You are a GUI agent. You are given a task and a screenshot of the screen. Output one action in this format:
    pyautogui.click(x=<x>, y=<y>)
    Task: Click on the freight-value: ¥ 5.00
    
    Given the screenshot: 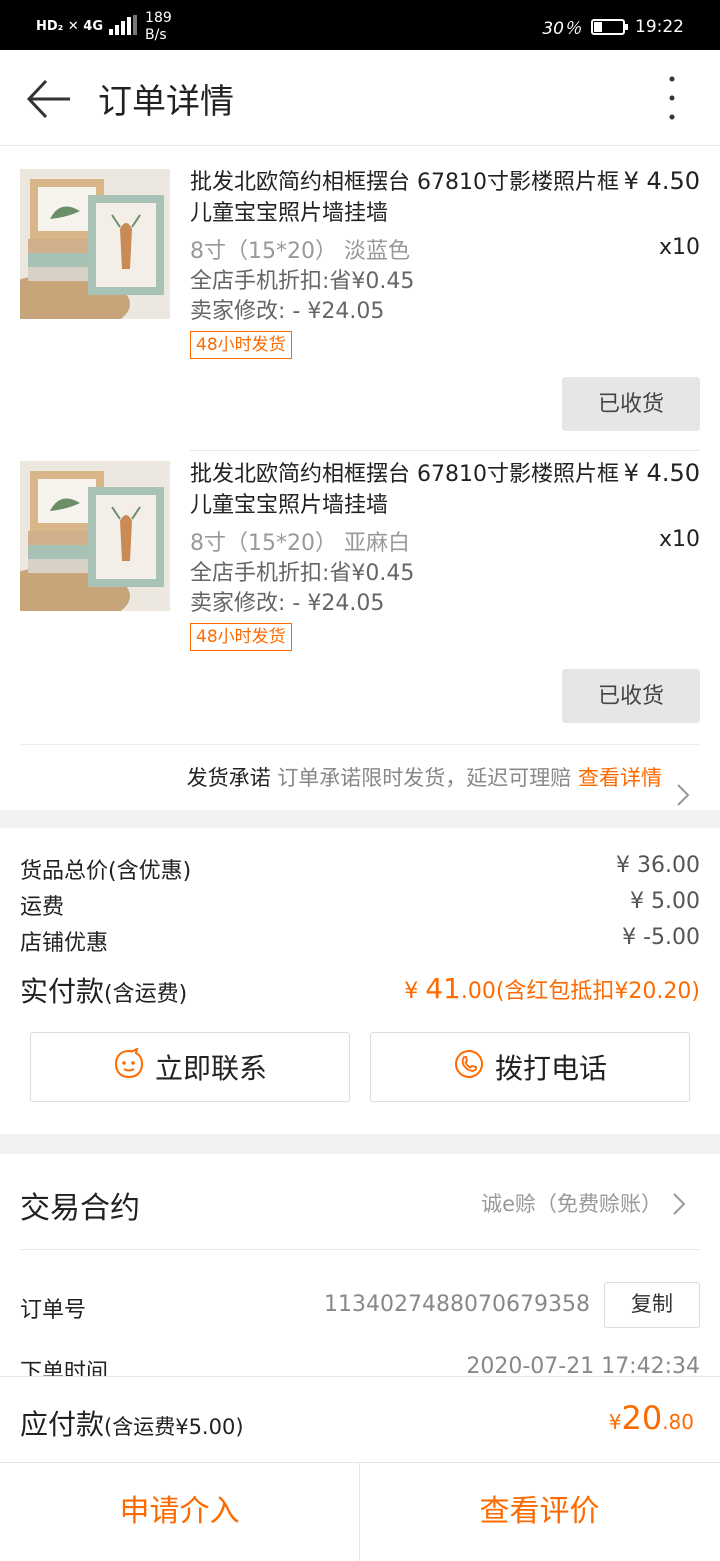 What is the action you would take?
    pyautogui.click(x=665, y=901)
    